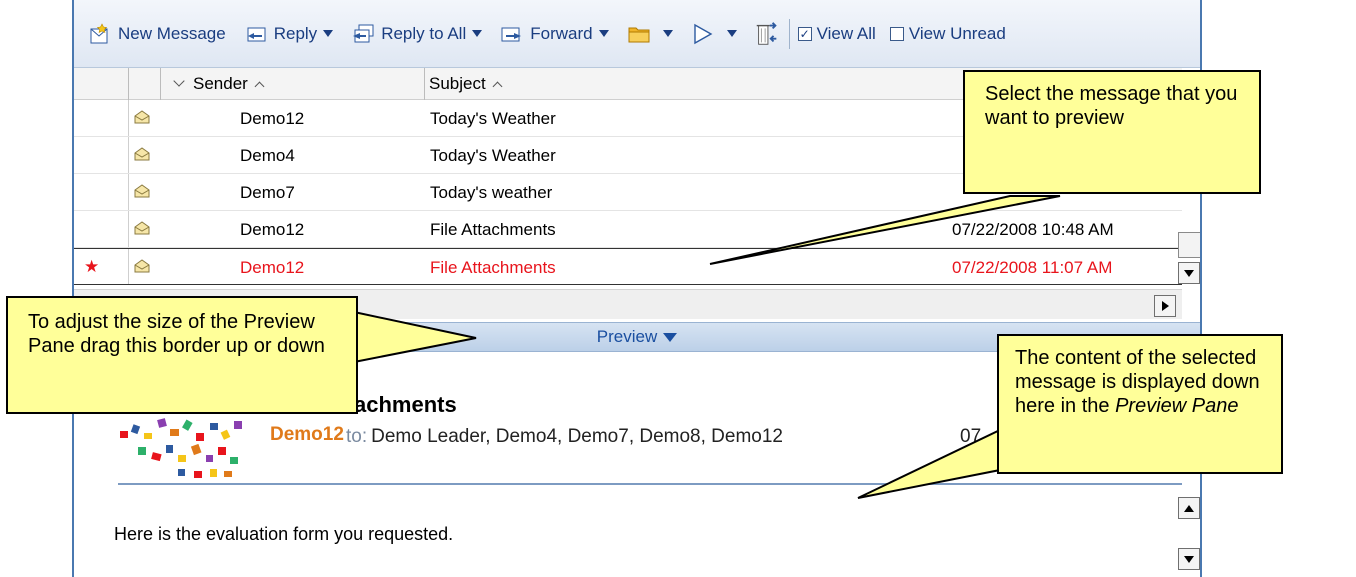  Describe the element at coordinates (957, 33) in the screenshot. I see `view-unread-label: View Unread` at that location.